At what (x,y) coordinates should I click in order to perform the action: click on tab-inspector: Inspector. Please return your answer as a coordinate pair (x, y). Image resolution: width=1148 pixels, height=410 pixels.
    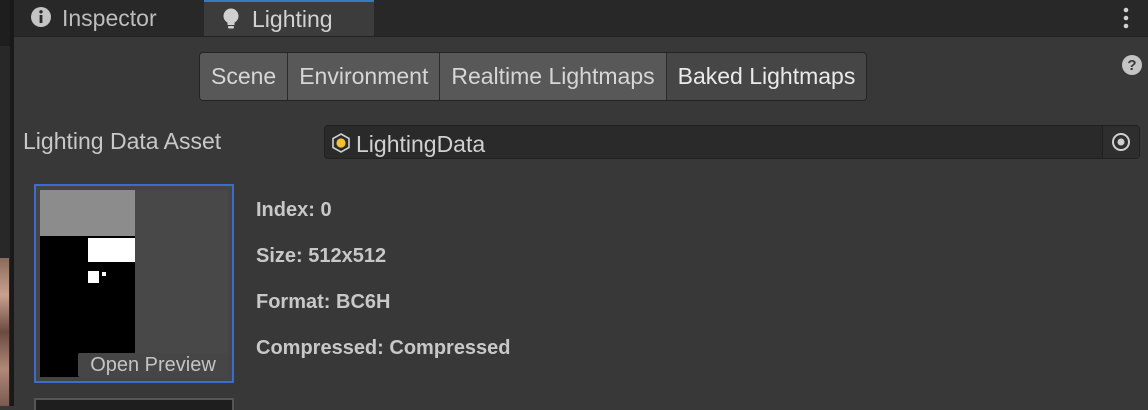
    Looking at the image, I should click on (93, 18).